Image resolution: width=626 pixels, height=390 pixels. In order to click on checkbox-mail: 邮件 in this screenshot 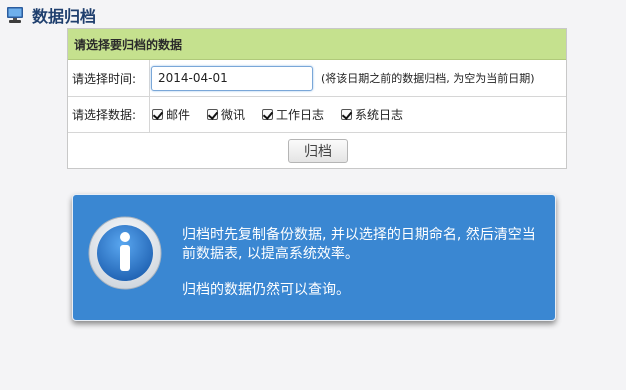, I will do `click(171, 114)`.